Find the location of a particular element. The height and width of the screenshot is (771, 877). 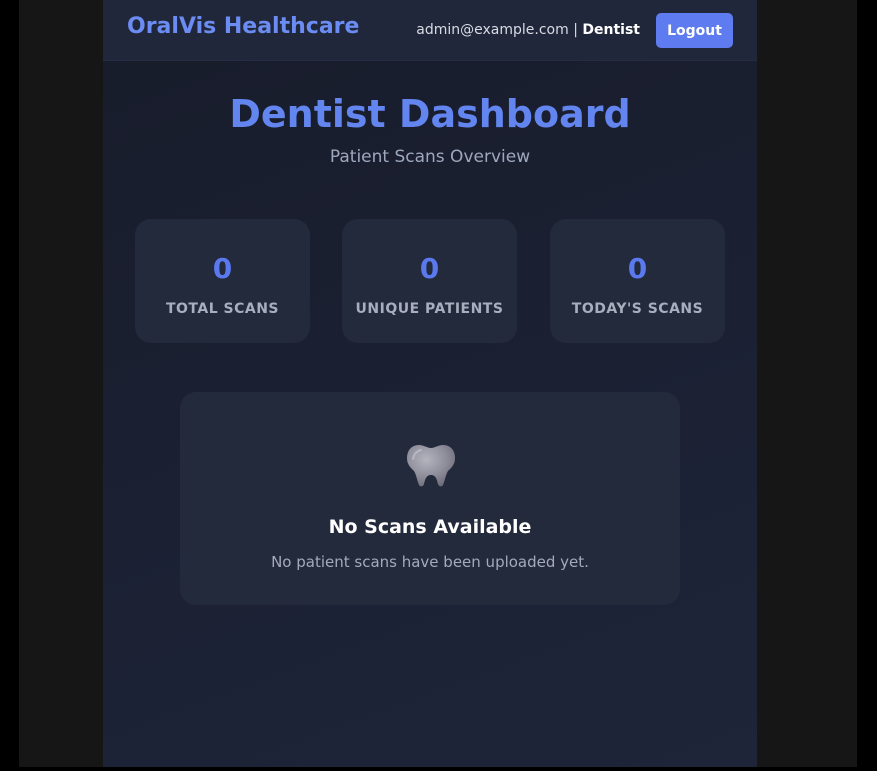

user-info: admin@example.com | Dentist is located at coordinates (528, 30).